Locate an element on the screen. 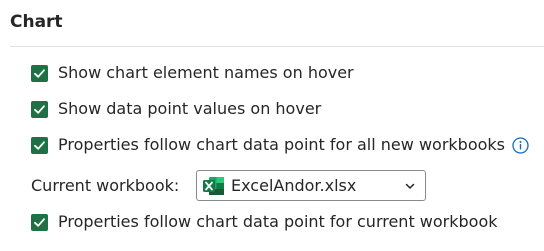  current-workbook-row: Current workbook: is located at coordinates (105, 186).